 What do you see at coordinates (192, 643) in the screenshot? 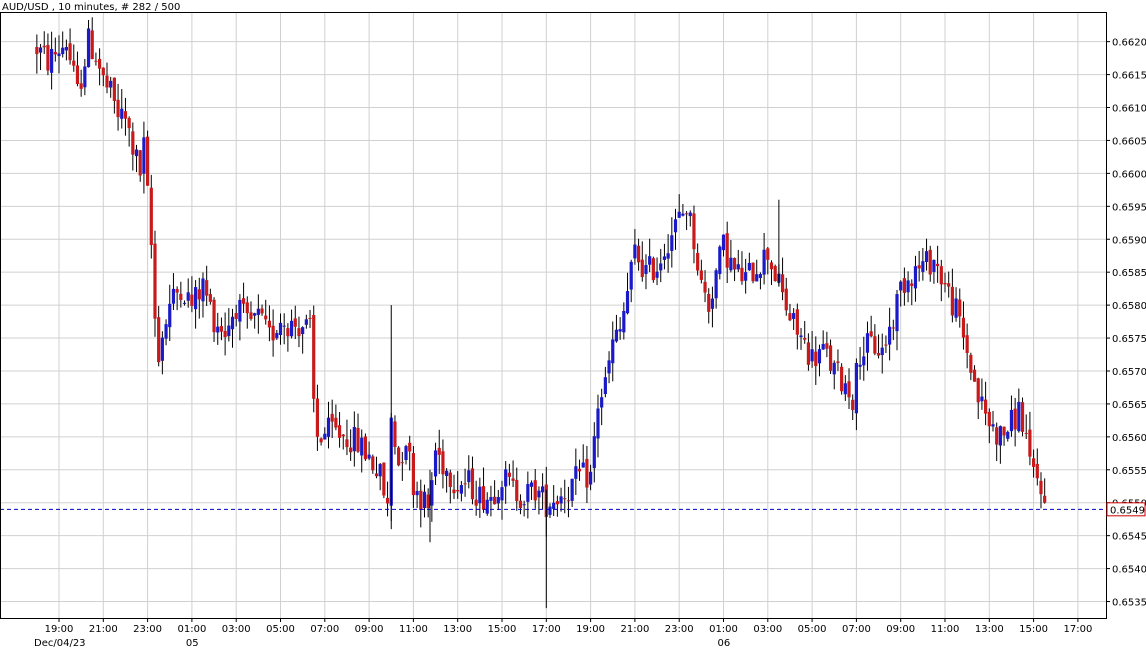
I see `date-label: 05` at bounding box center [192, 643].